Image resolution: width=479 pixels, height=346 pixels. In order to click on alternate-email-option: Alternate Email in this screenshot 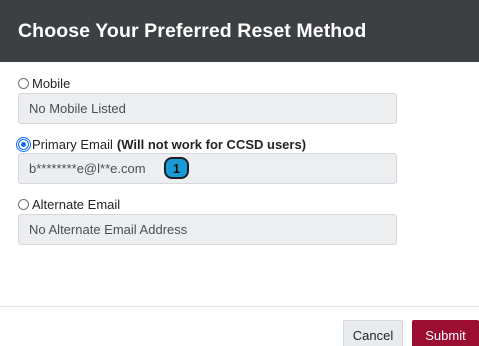, I will do `click(69, 204)`.